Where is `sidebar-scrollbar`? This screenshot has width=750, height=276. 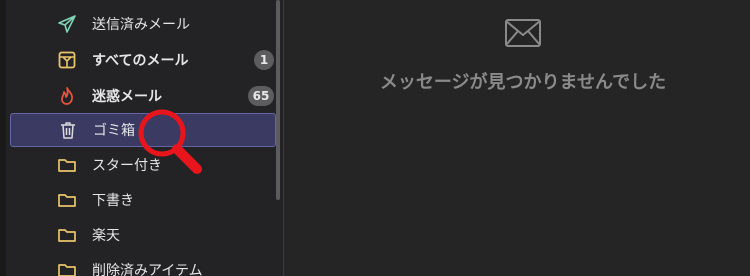
sidebar-scrollbar is located at coordinates (279, 138).